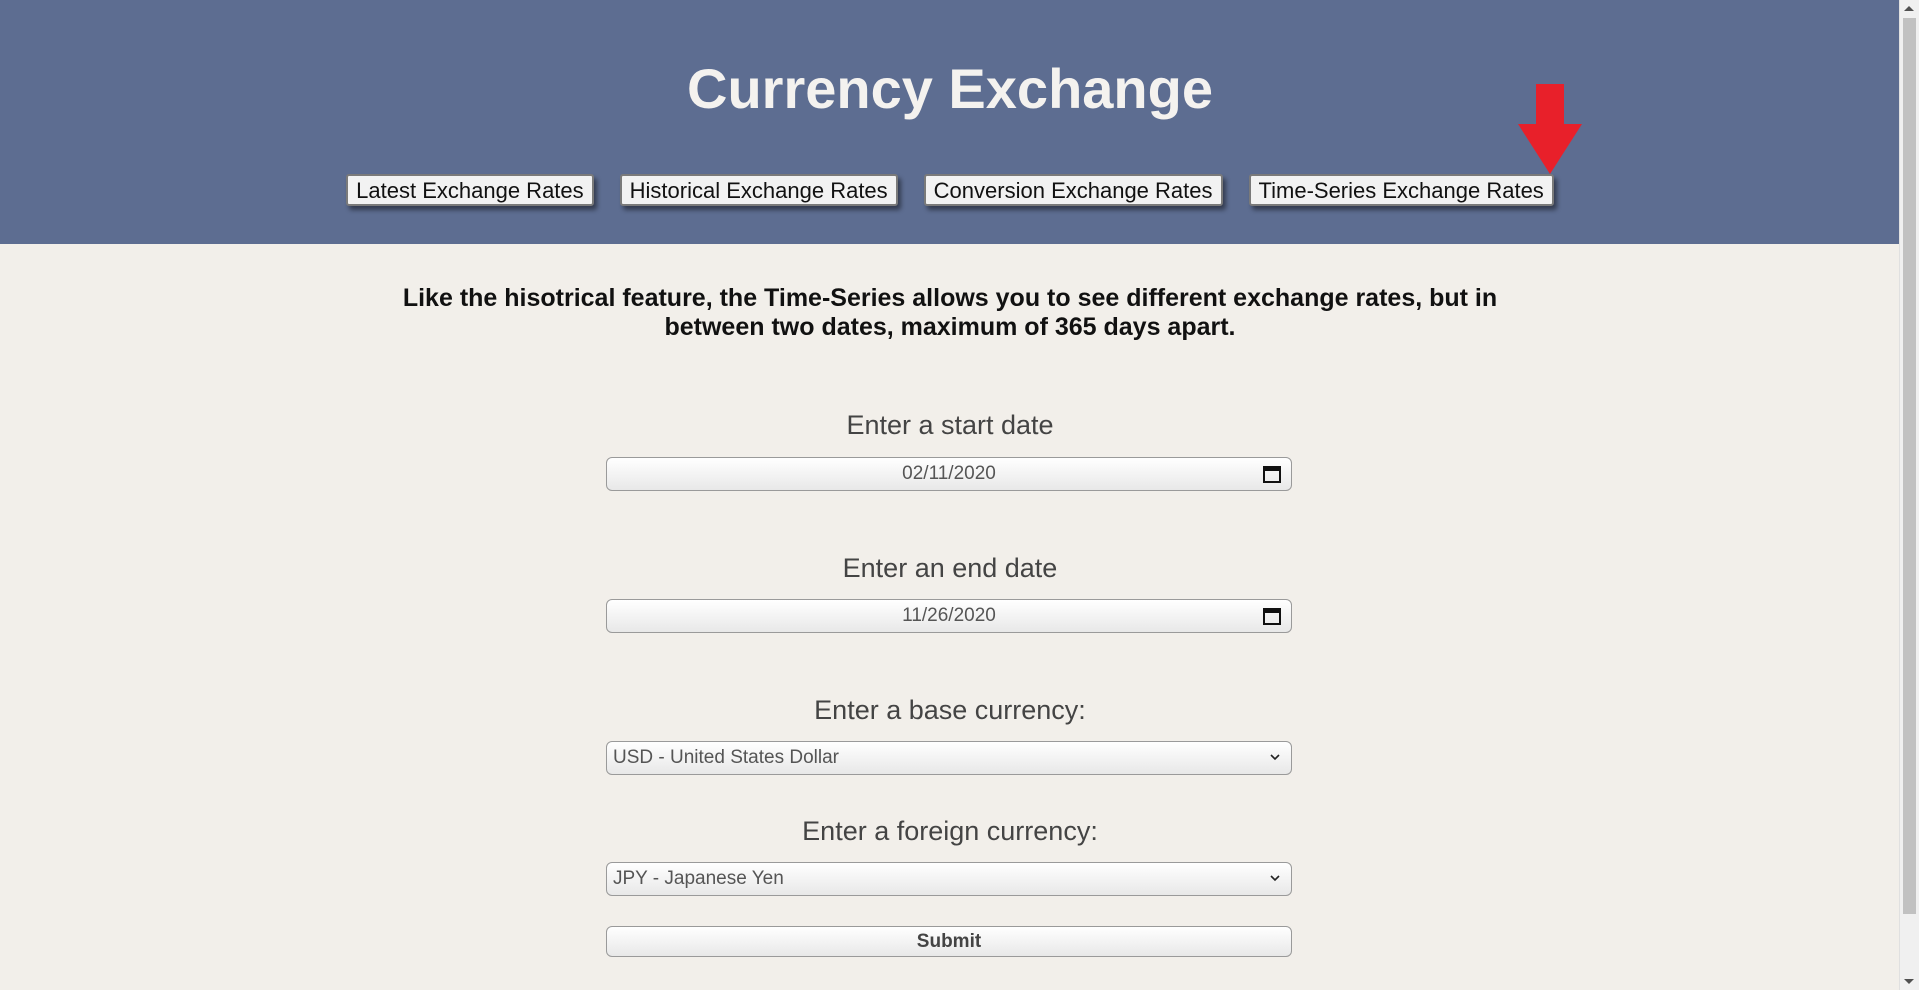 The width and height of the screenshot is (1919, 990). Describe the element at coordinates (470, 190) in the screenshot. I see `nav-latest-button: Latest Exchange Rates` at that location.